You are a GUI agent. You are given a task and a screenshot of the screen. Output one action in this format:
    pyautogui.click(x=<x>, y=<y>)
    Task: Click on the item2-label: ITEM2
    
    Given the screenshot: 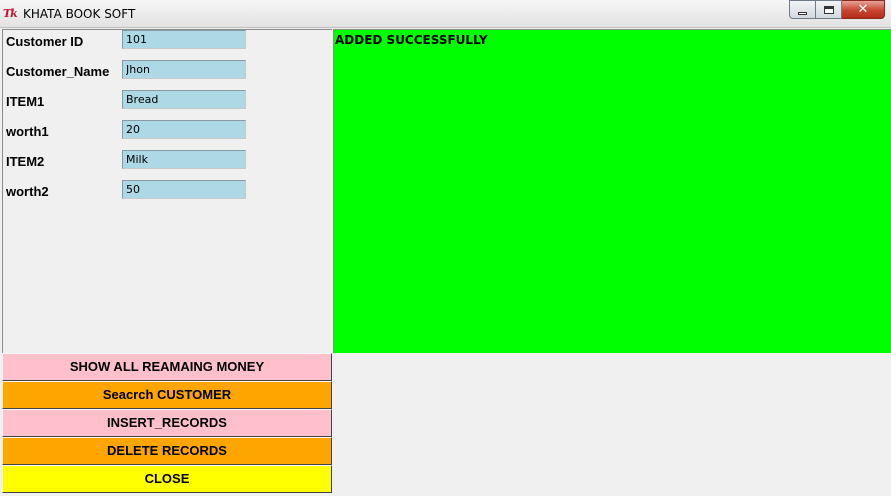 What is the action you would take?
    pyautogui.click(x=25, y=161)
    